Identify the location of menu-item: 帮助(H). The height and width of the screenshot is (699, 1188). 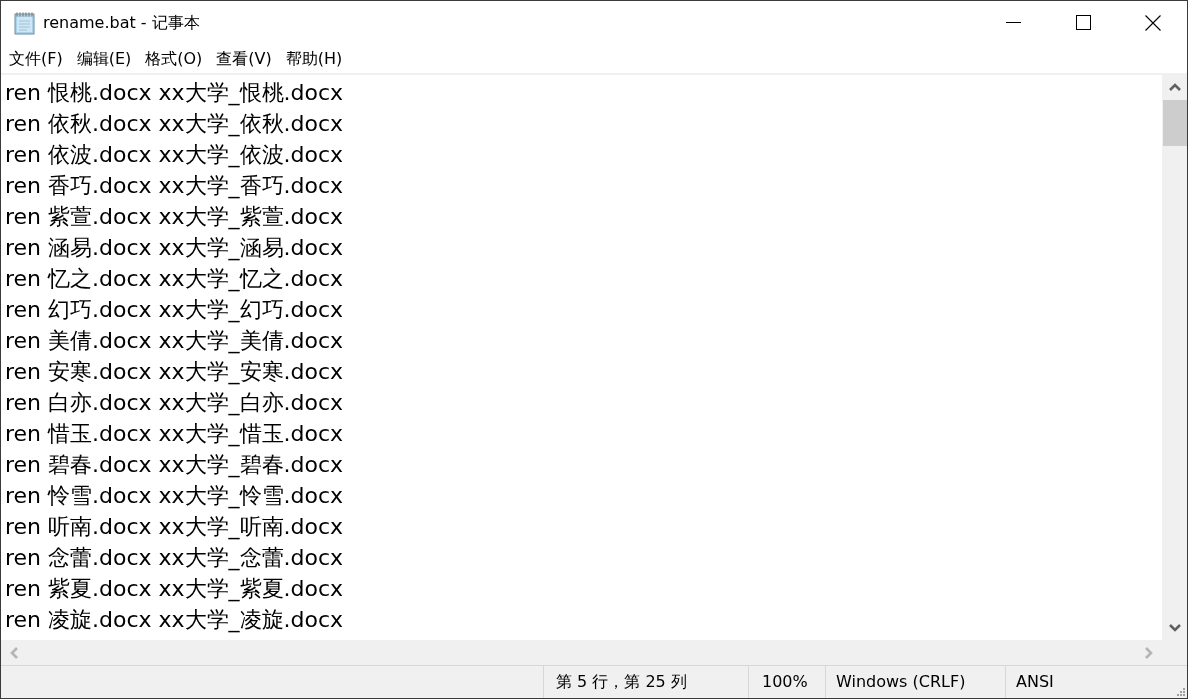
(314, 58).